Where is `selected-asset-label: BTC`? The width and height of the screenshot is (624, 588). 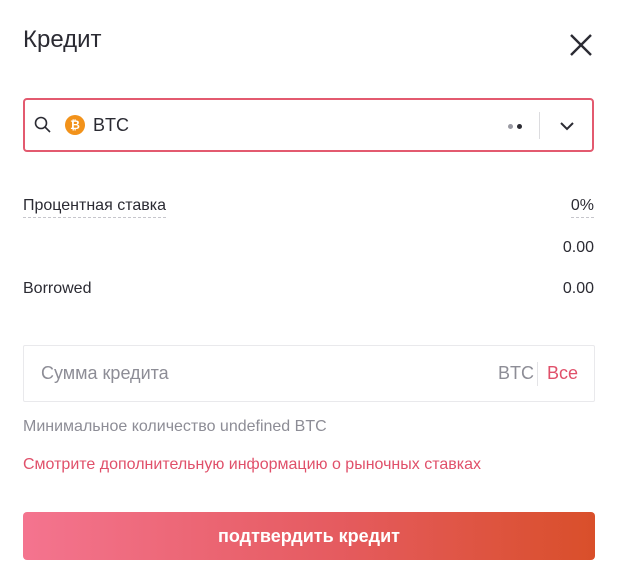 selected-asset-label: BTC is located at coordinates (111, 124).